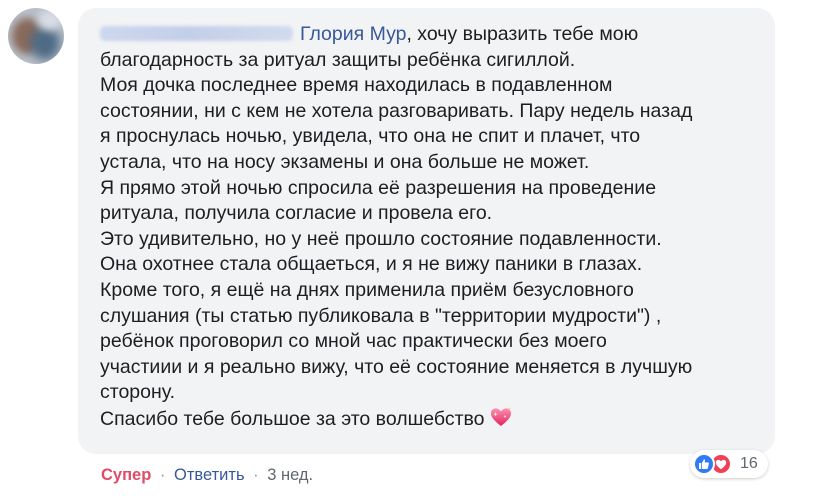 The height and width of the screenshot is (502, 833). Describe the element at coordinates (209, 475) in the screenshot. I see `reply-button: Ответить` at that location.